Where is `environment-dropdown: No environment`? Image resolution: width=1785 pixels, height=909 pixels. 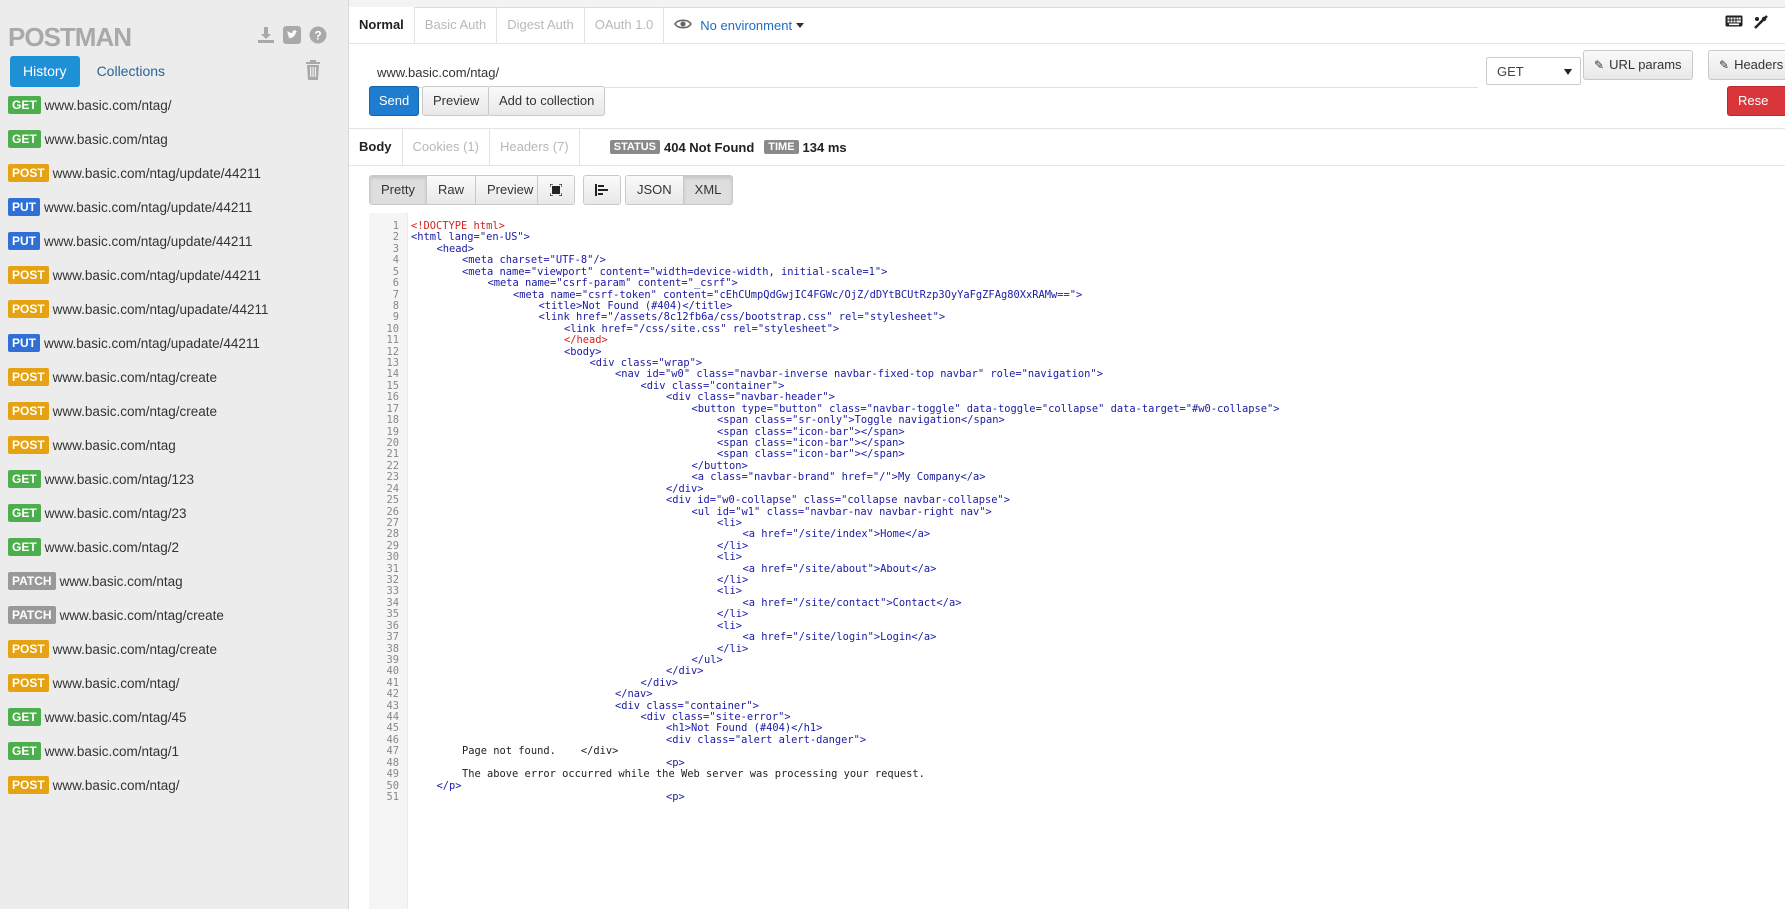 environment-dropdown: No environment is located at coordinates (739, 25).